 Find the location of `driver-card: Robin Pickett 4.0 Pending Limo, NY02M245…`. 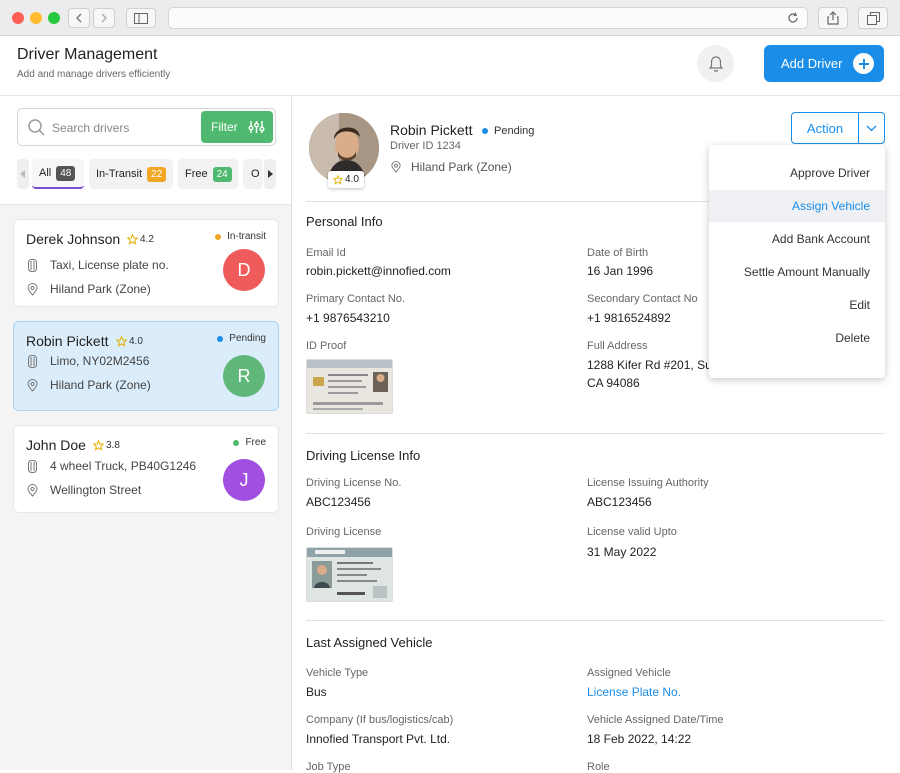

driver-card: Robin Pickett 4.0 Pending Limo, NY02M245… is located at coordinates (146, 366).